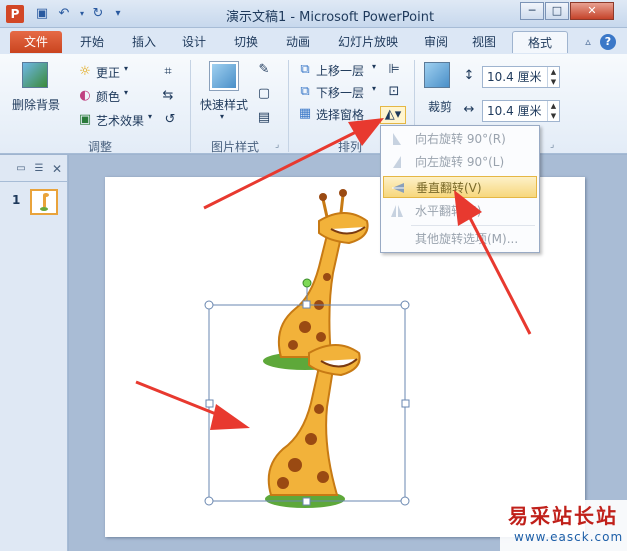 This screenshot has height=551, width=627. Describe the element at coordinates (437, 75) in the screenshot. I see `crop-icon` at that location.